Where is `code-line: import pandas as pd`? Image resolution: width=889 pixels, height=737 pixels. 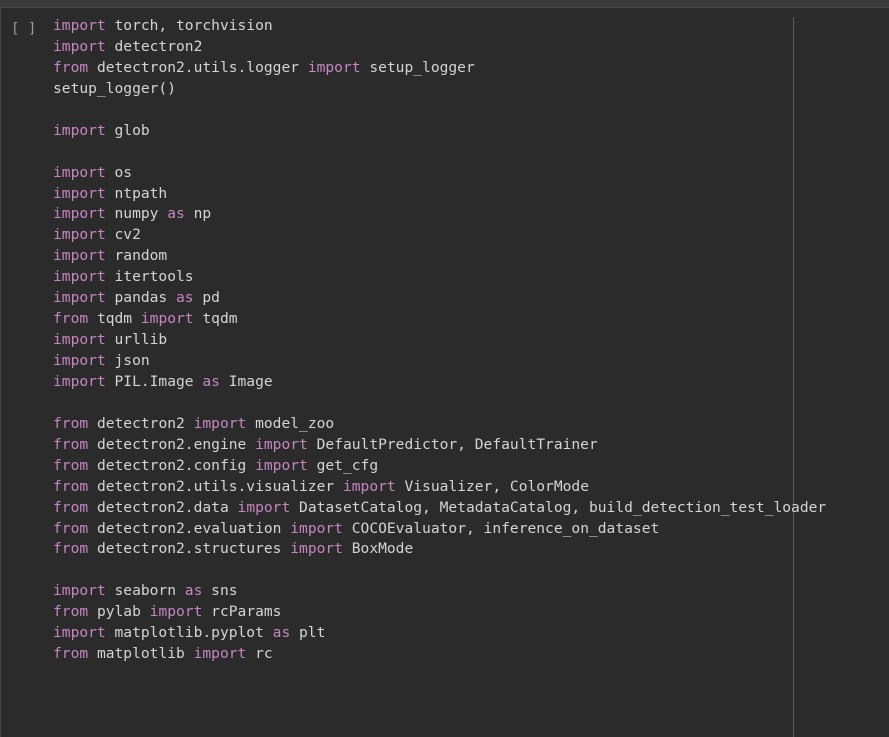
code-line: import pandas as pd is located at coordinates (439, 298).